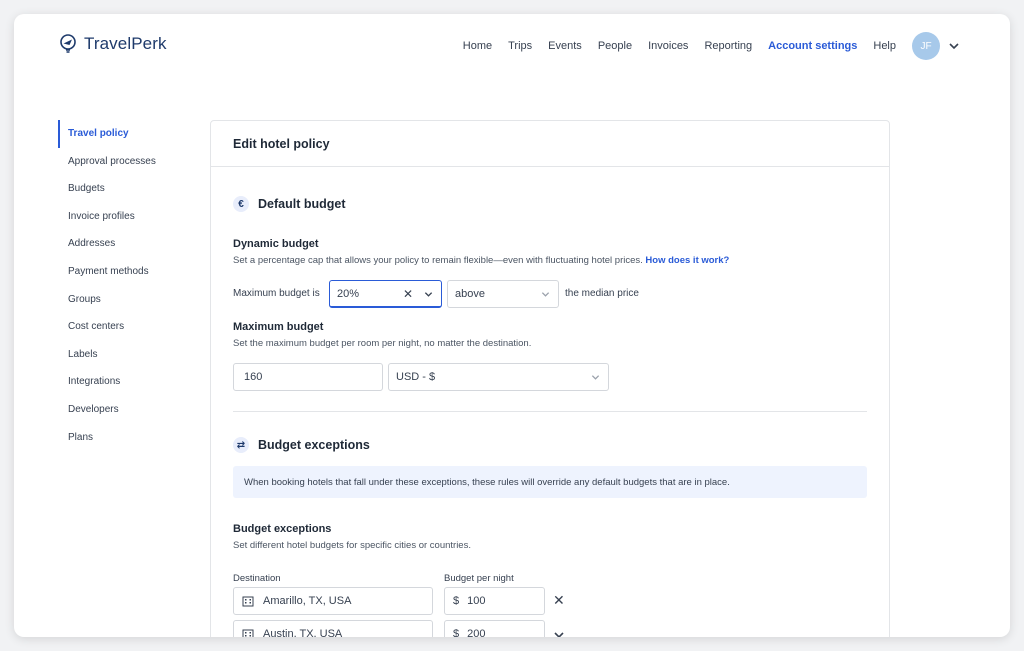  I want to click on brand-name: TravelPerk, so click(125, 43).